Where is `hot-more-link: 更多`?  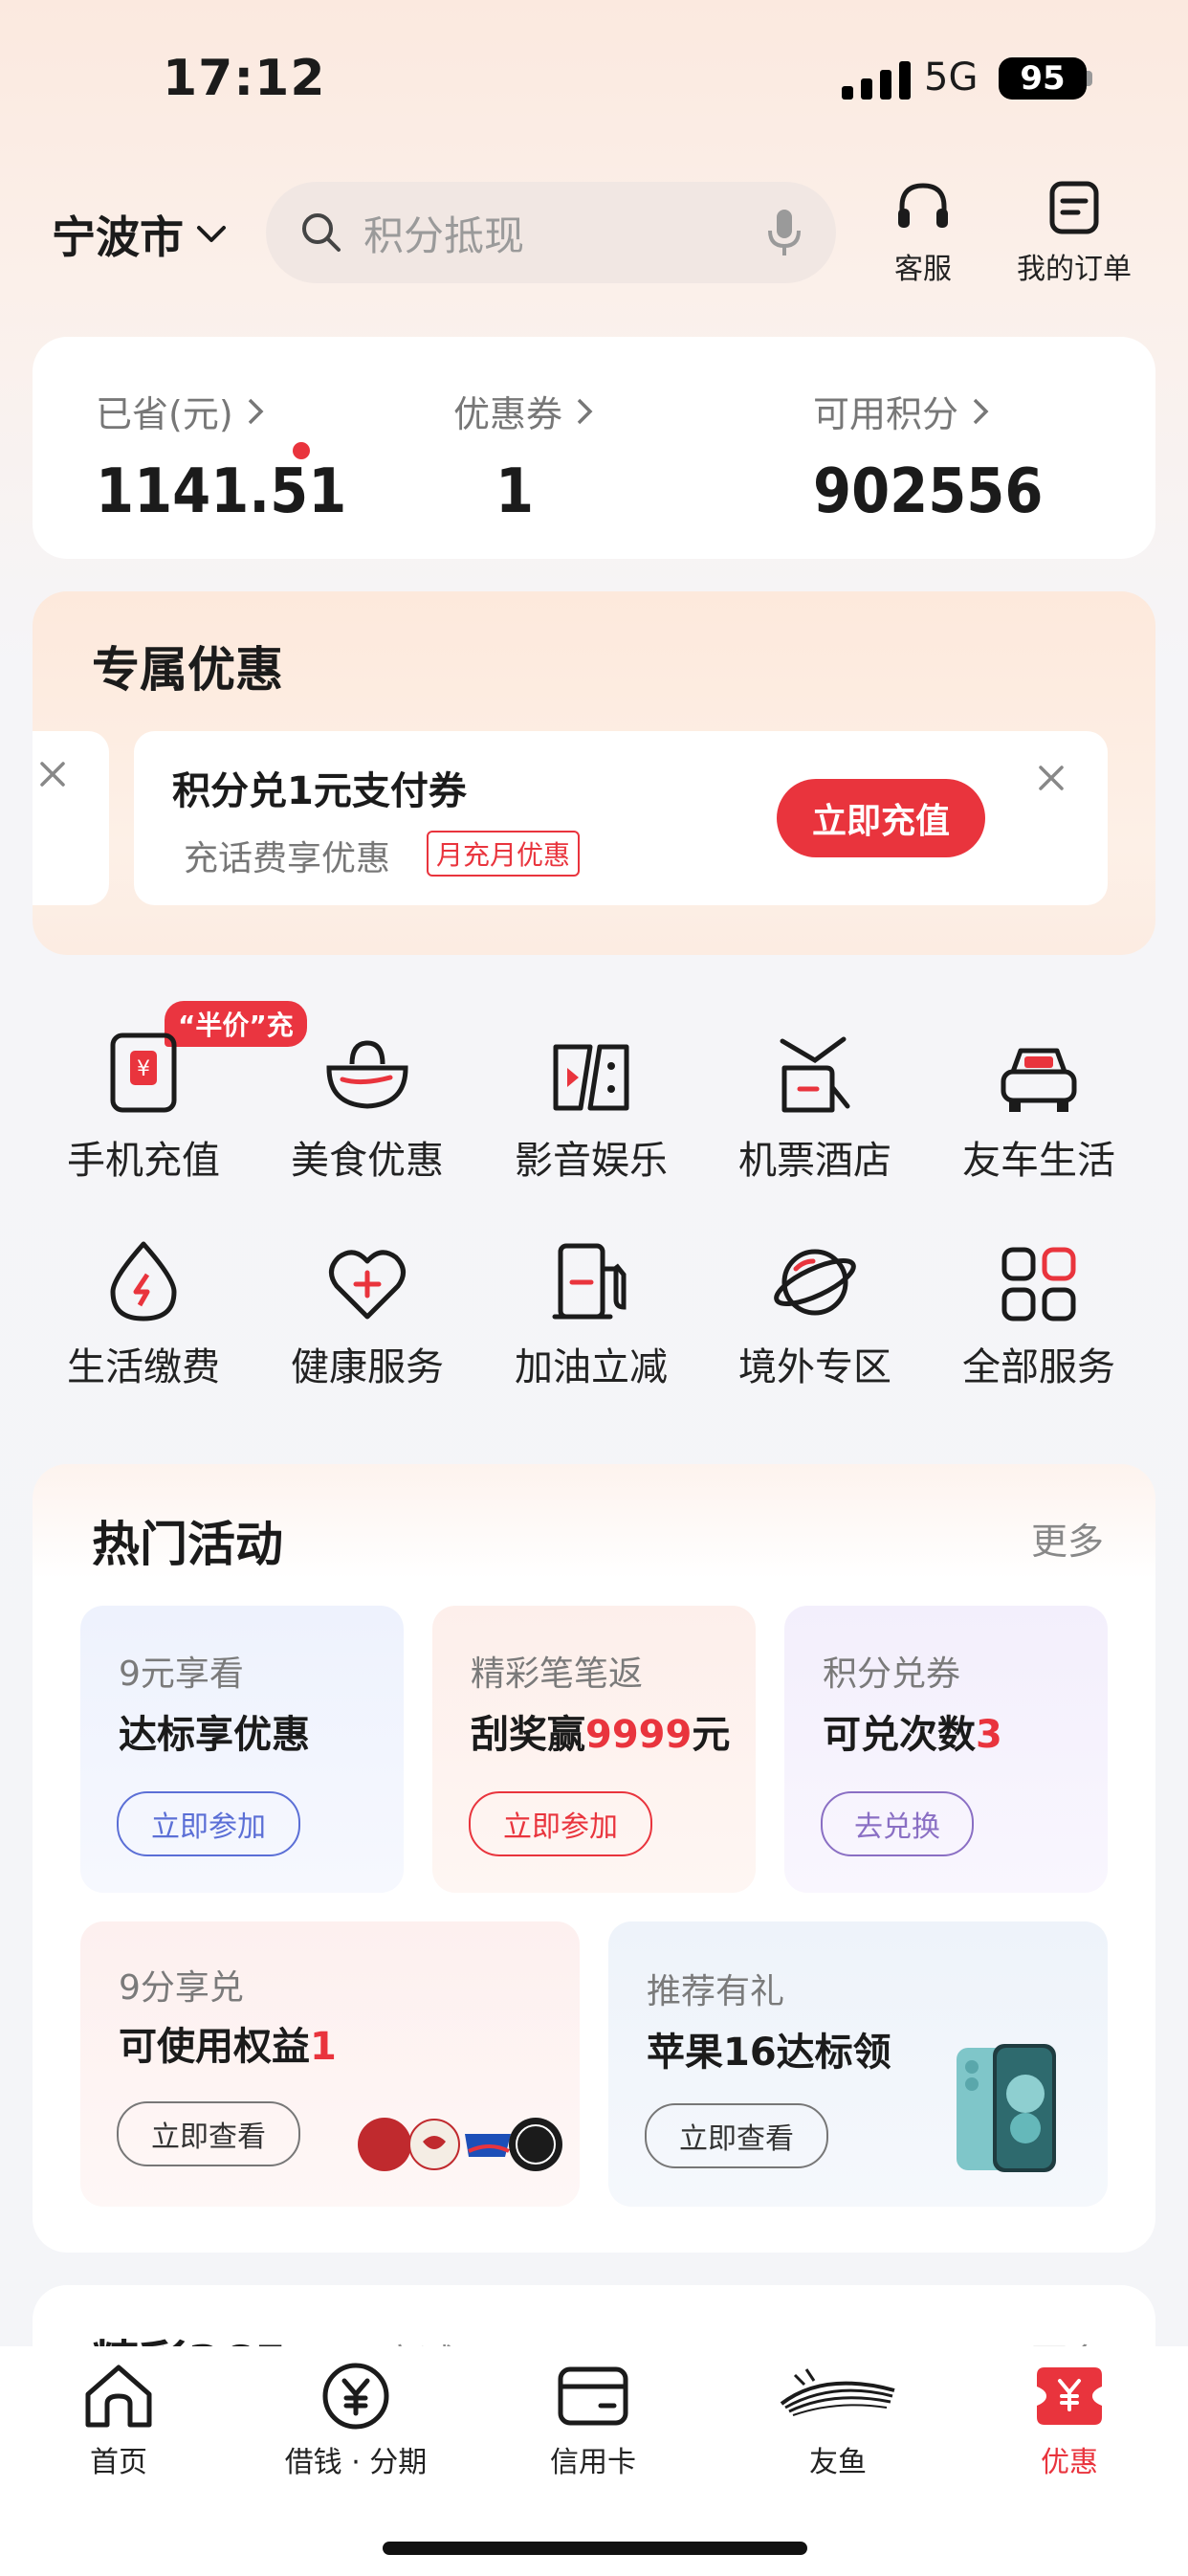 hot-more-link: 更多 is located at coordinates (1067, 1538).